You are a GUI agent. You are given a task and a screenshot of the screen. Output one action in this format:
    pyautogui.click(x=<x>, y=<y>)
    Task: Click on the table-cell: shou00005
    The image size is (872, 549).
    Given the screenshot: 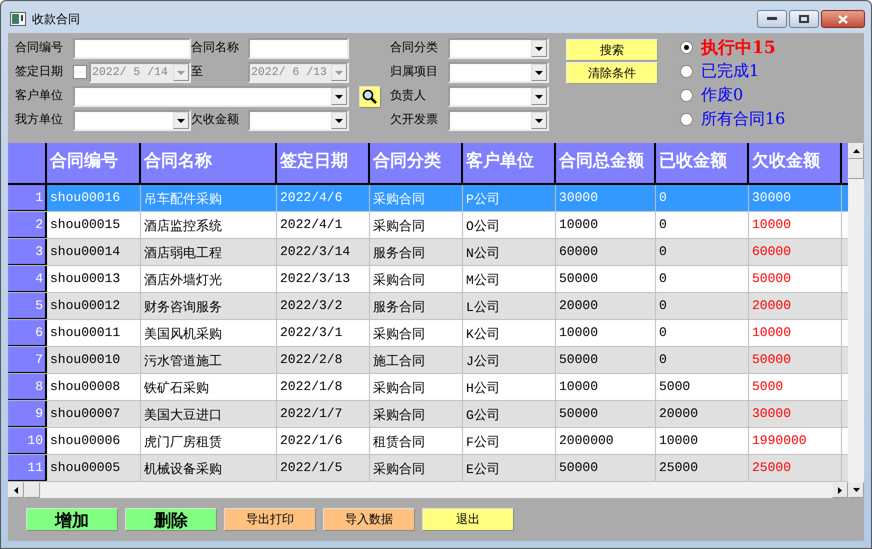 What is the action you would take?
    pyautogui.click(x=94, y=468)
    